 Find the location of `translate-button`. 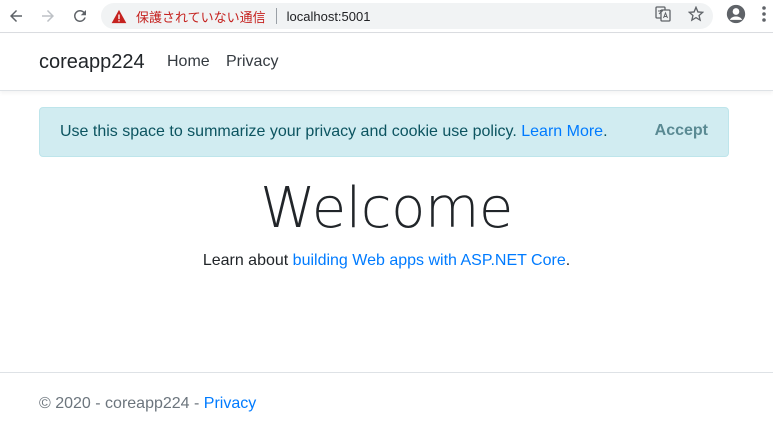

translate-button is located at coordinates (663, 14).